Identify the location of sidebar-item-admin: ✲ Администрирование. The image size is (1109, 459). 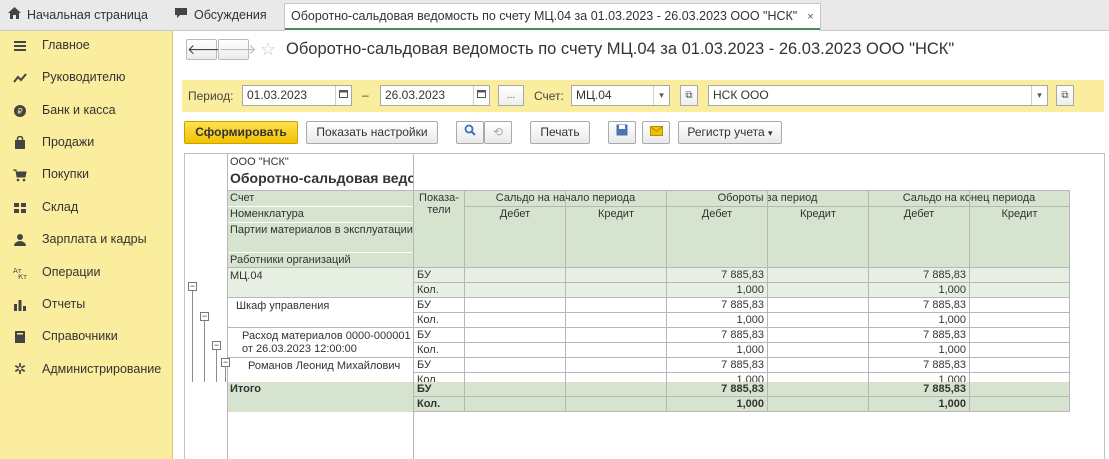
(86, 370).